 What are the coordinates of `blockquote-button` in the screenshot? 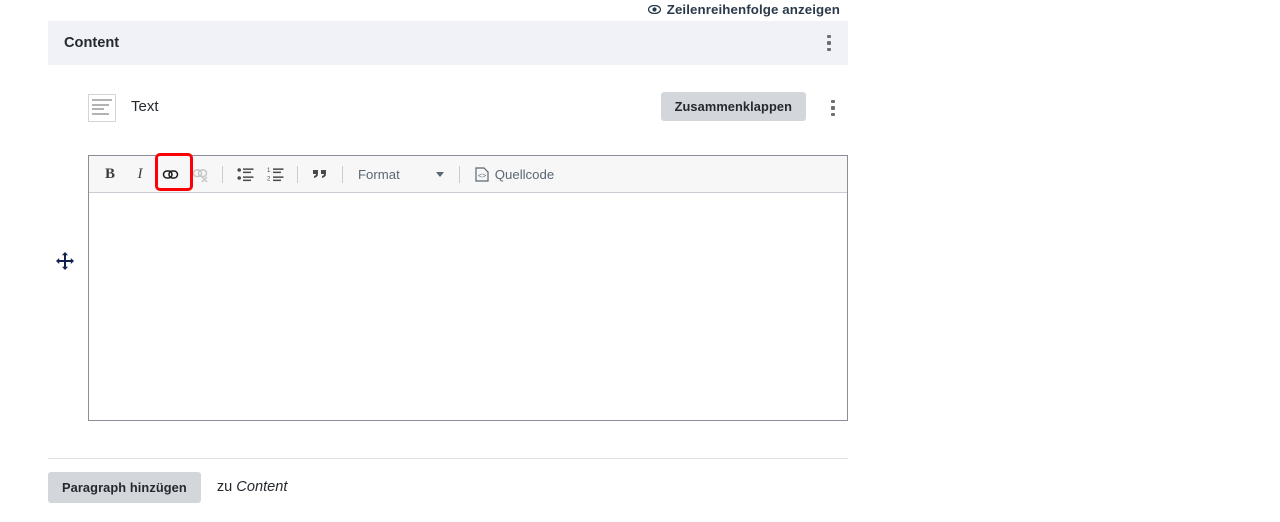 It's located at (320, 174).